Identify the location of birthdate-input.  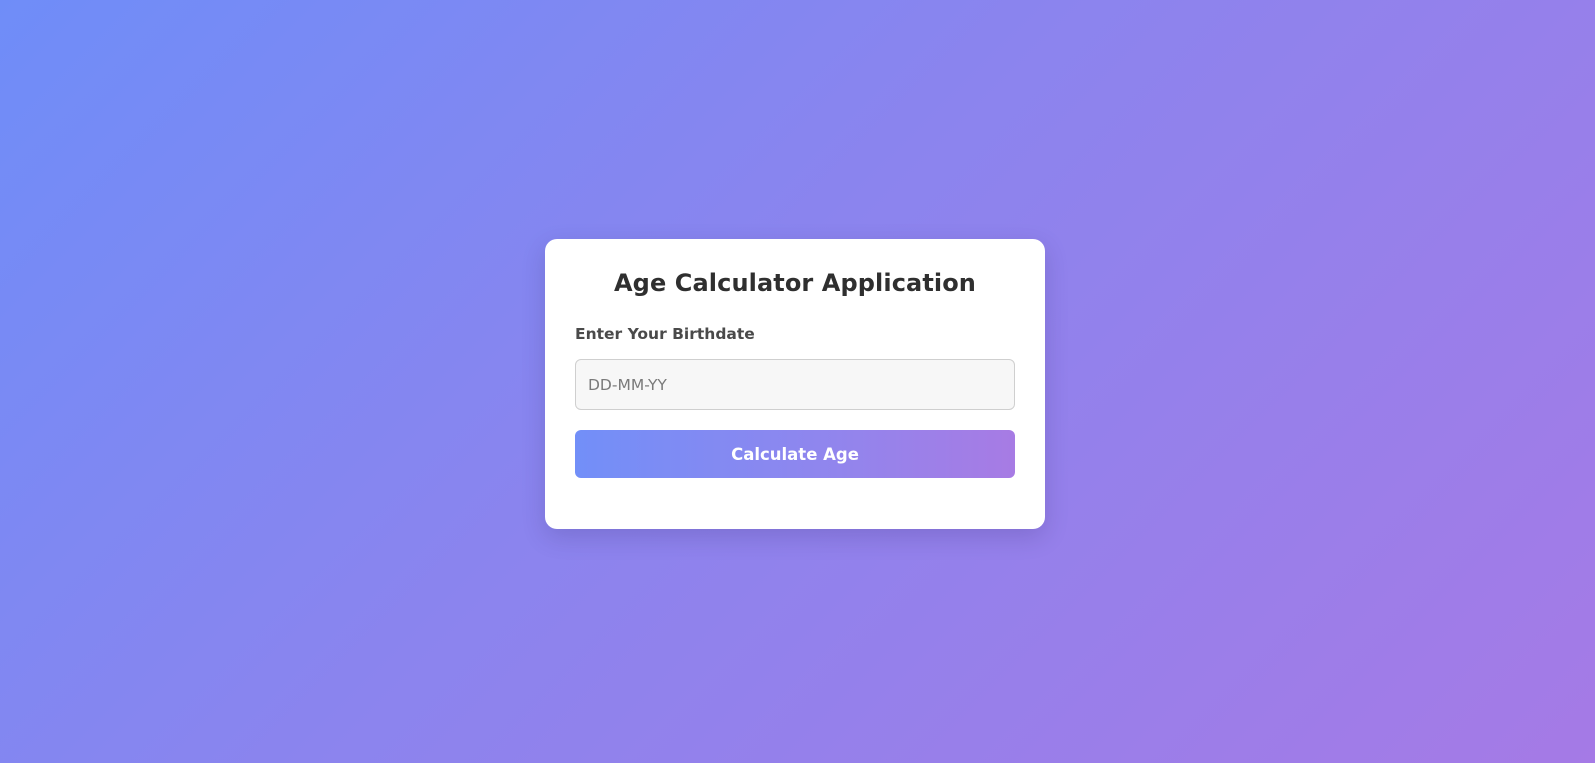
(795, 384).